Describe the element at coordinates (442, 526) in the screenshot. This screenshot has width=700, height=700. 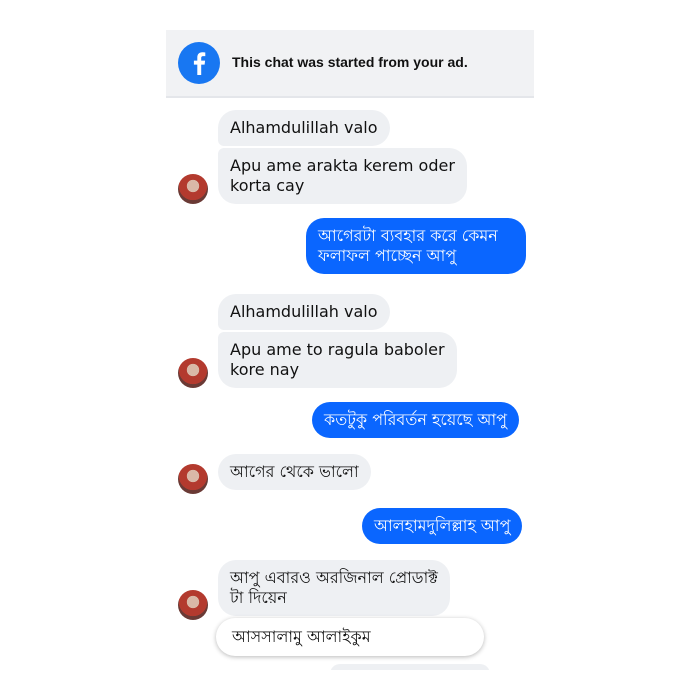
I see `message-bubble: আলহামদুলিল্লাহ আপু` at that location.